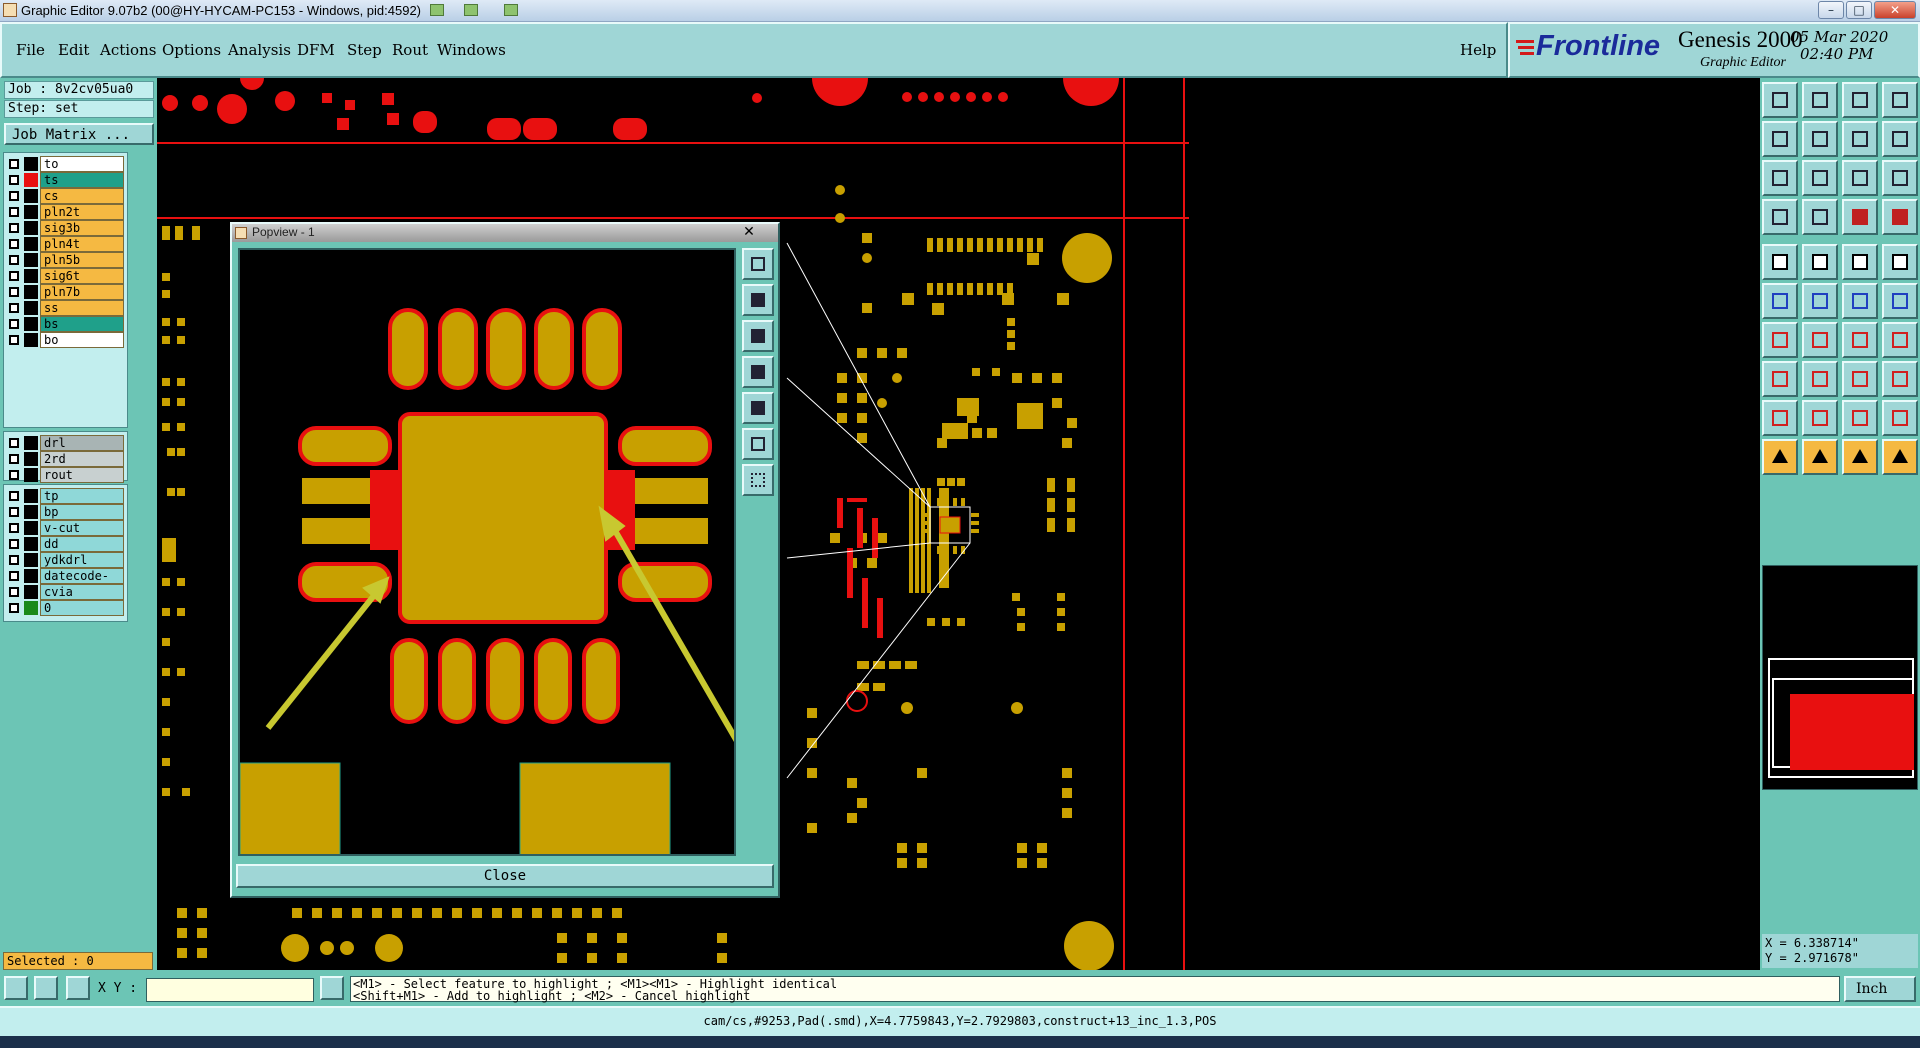 The image size is (1920, 1048). Describe the element at coordinates (1860, 217) in the screenshot. I see `route-tool-icon` at that location.